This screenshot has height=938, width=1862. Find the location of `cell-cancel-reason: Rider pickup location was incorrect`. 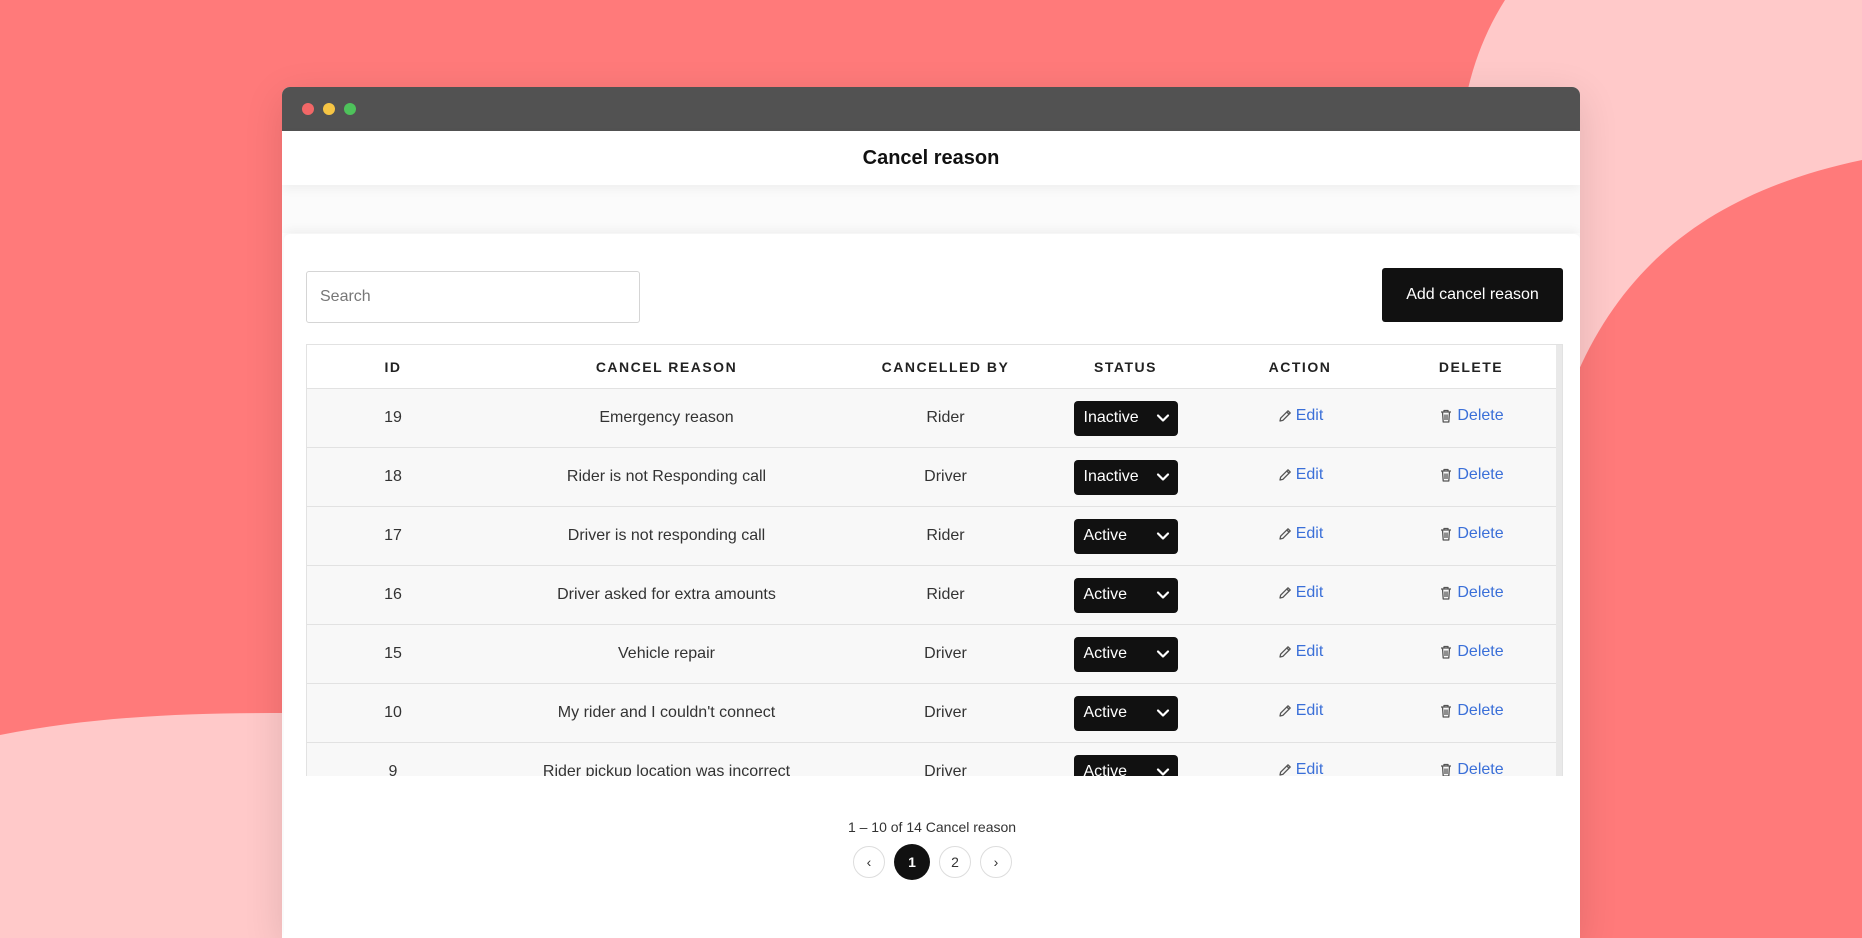

cell-cancel-reason: Rider pickup location was incorrect is located at coordinates (666, 759).